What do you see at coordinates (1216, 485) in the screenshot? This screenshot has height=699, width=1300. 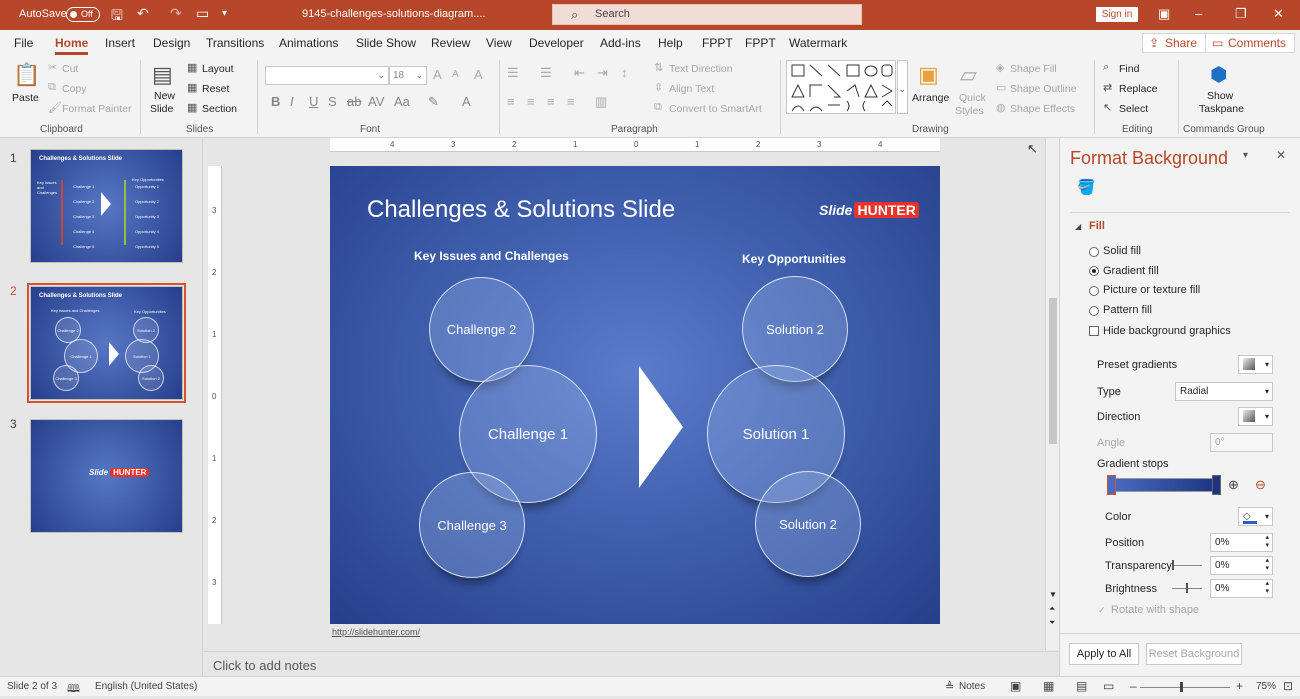 I see `gradient-stop-2-handle` at bounding box center [1216, 485].